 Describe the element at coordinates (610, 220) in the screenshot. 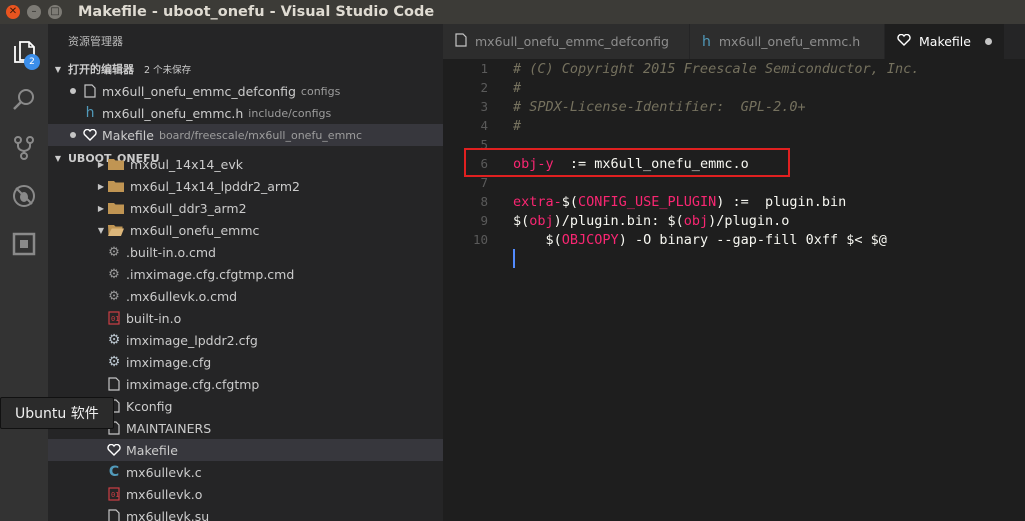

I see `code-token: )/plugin.bin:` at that location.